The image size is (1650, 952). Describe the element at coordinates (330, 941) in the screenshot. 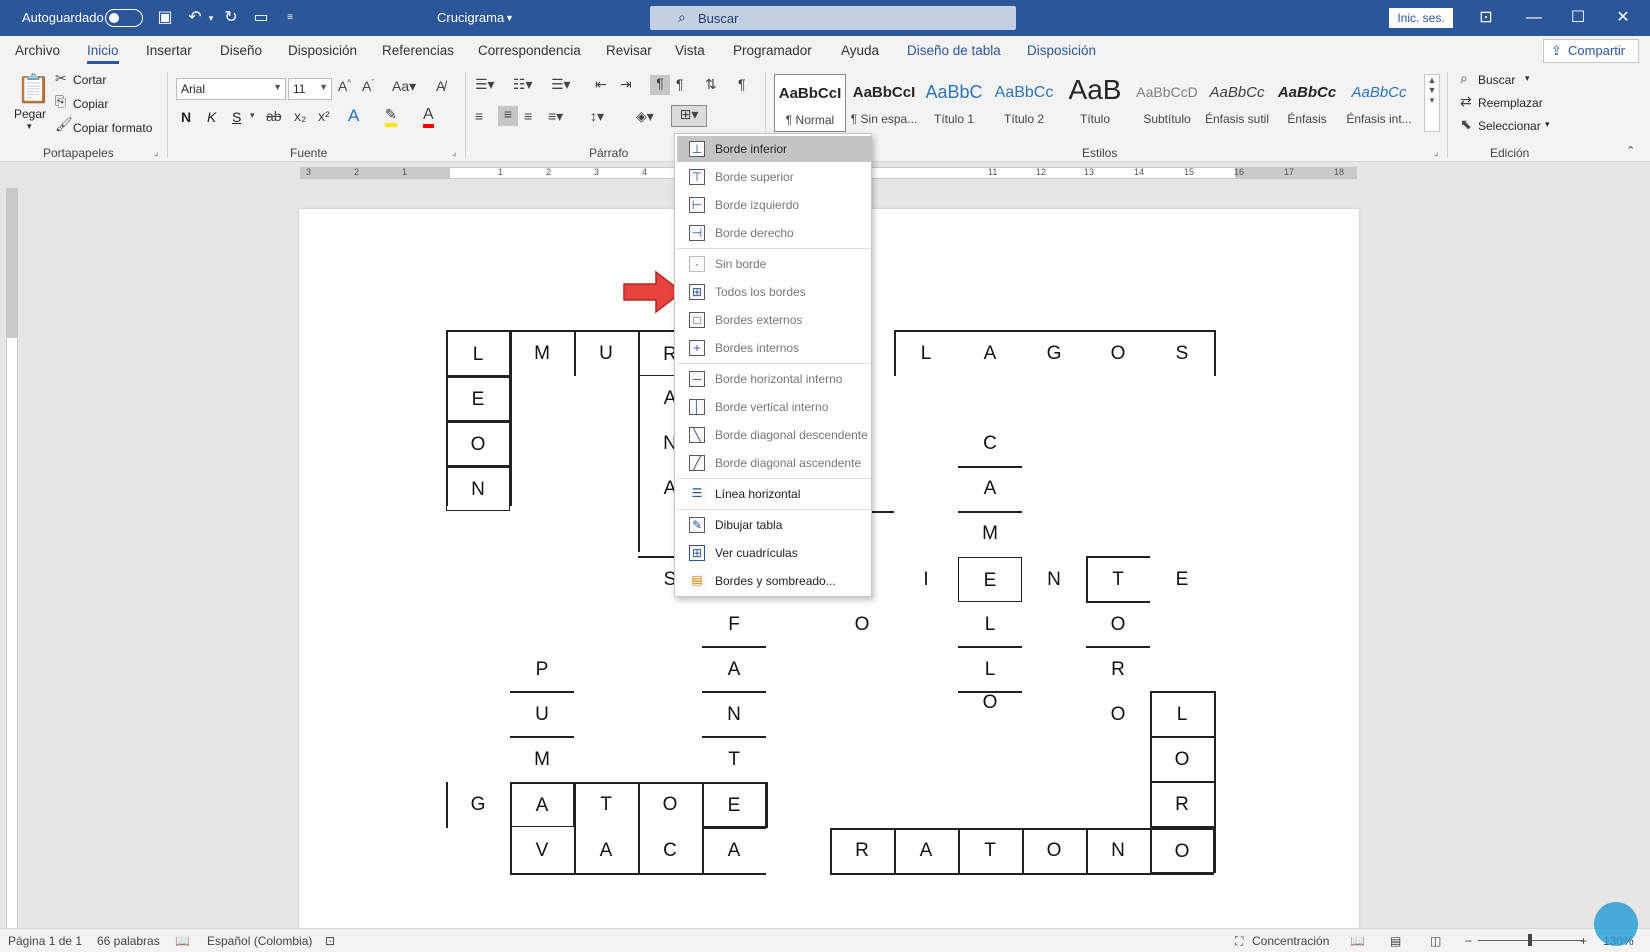

I see `accessibility-icon: ⊡` at that location.